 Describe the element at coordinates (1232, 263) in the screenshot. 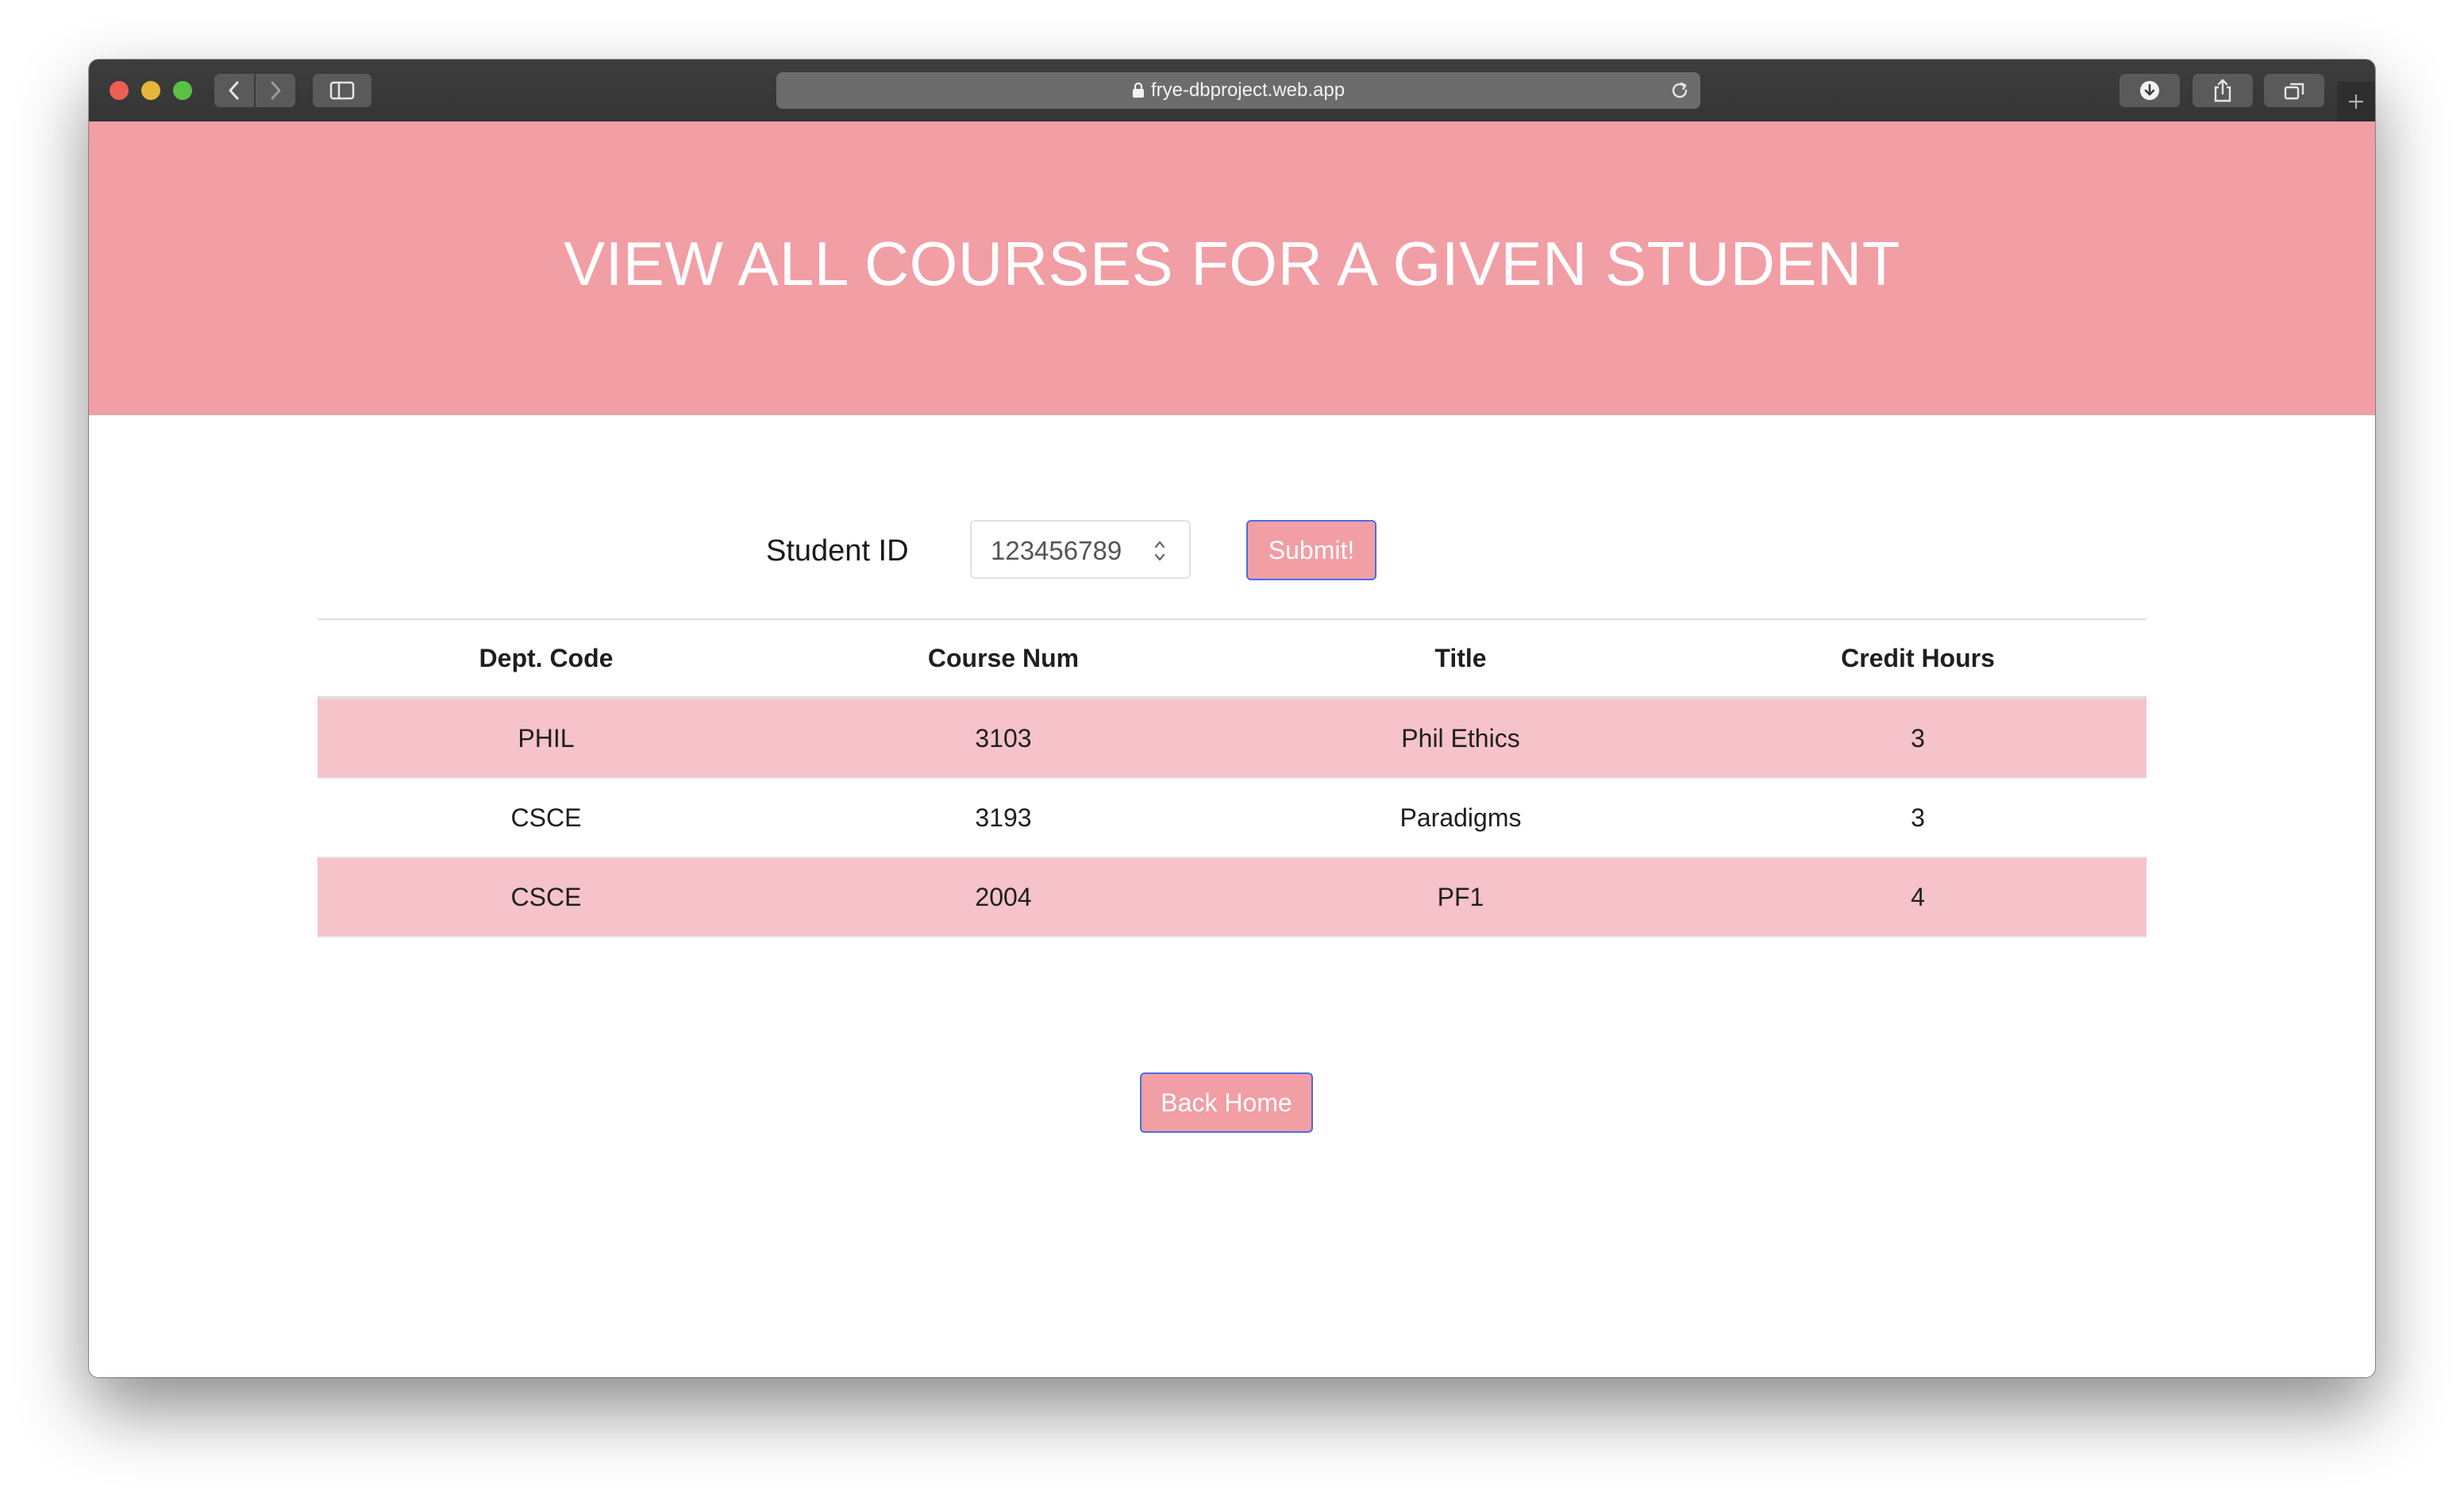

I see `page-title: VIEW ALL COURSES FOR A GIVEN STUDENT` at that location.